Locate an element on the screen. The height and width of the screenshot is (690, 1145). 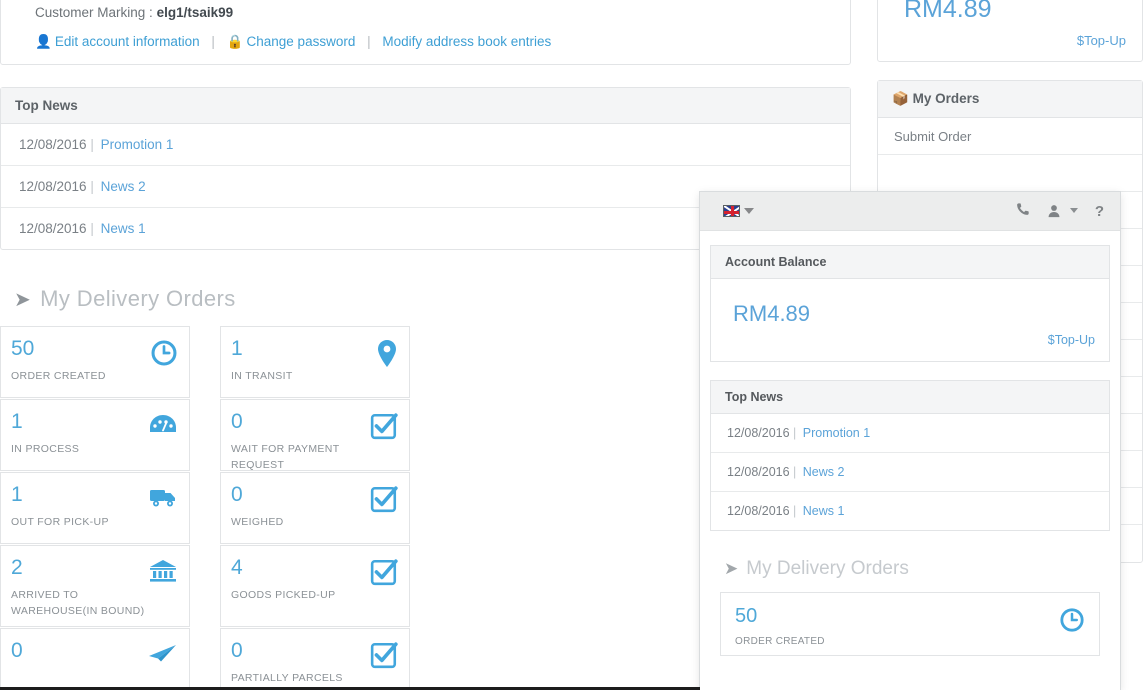
stat-card-in-transit: 1 IN TRANSIT is located at coordinates (315, 362).